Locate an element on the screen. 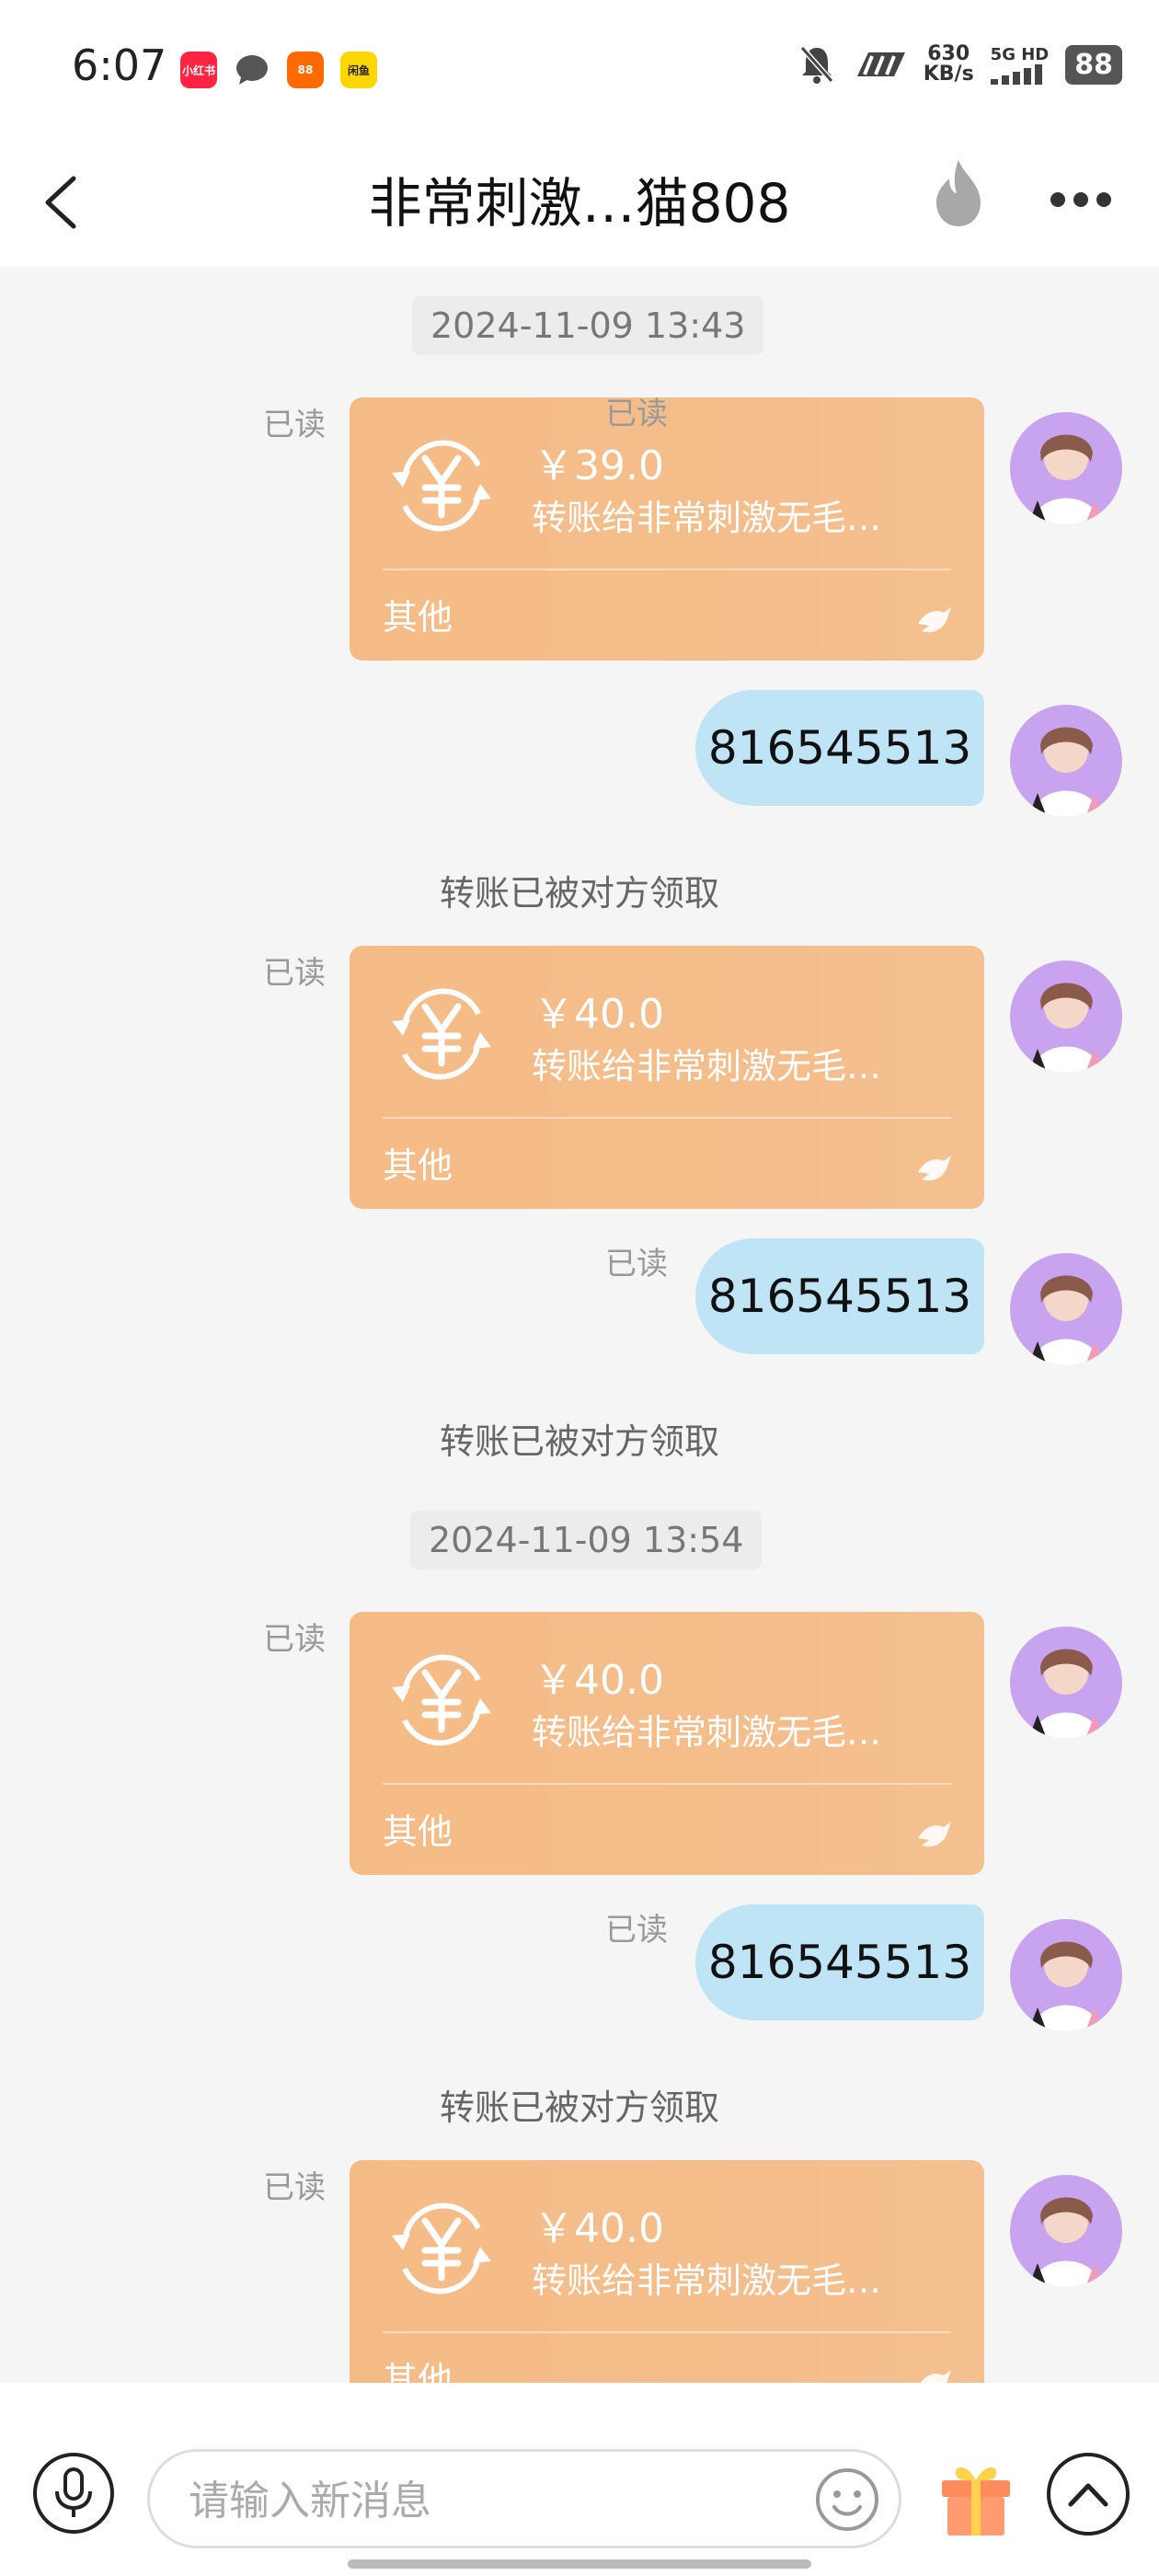 Image resolution: width=1159 pixels, height=2576 pixels. home-indicator is located at coordinates (579, 2564).